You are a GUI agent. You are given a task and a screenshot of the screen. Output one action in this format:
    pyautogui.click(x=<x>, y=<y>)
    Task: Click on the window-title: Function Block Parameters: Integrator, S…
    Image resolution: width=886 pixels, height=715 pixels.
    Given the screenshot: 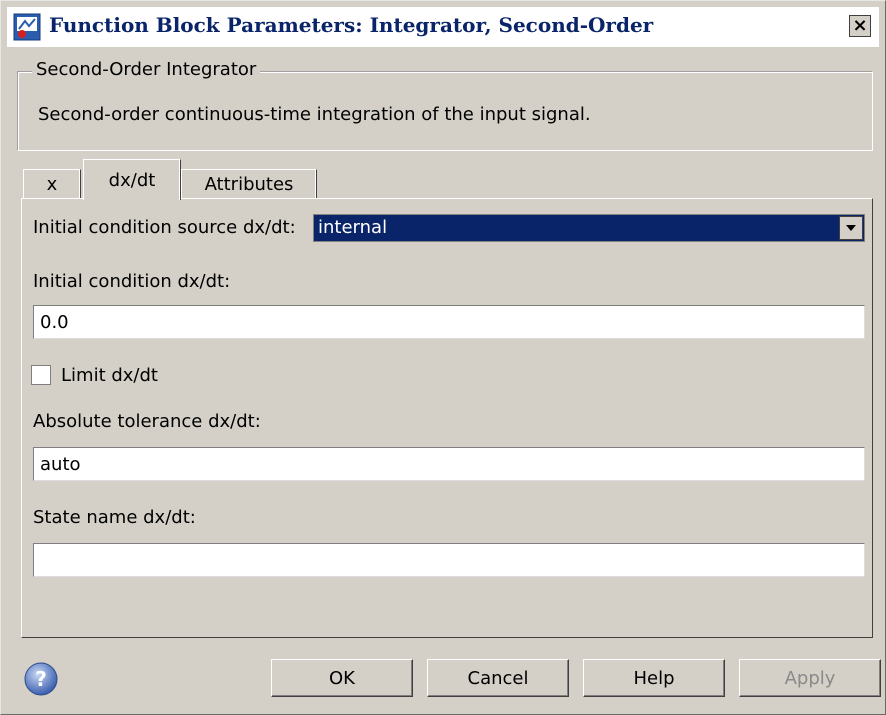 What is the action you would take?
    pyautogui.click(x=351, y=25)
    